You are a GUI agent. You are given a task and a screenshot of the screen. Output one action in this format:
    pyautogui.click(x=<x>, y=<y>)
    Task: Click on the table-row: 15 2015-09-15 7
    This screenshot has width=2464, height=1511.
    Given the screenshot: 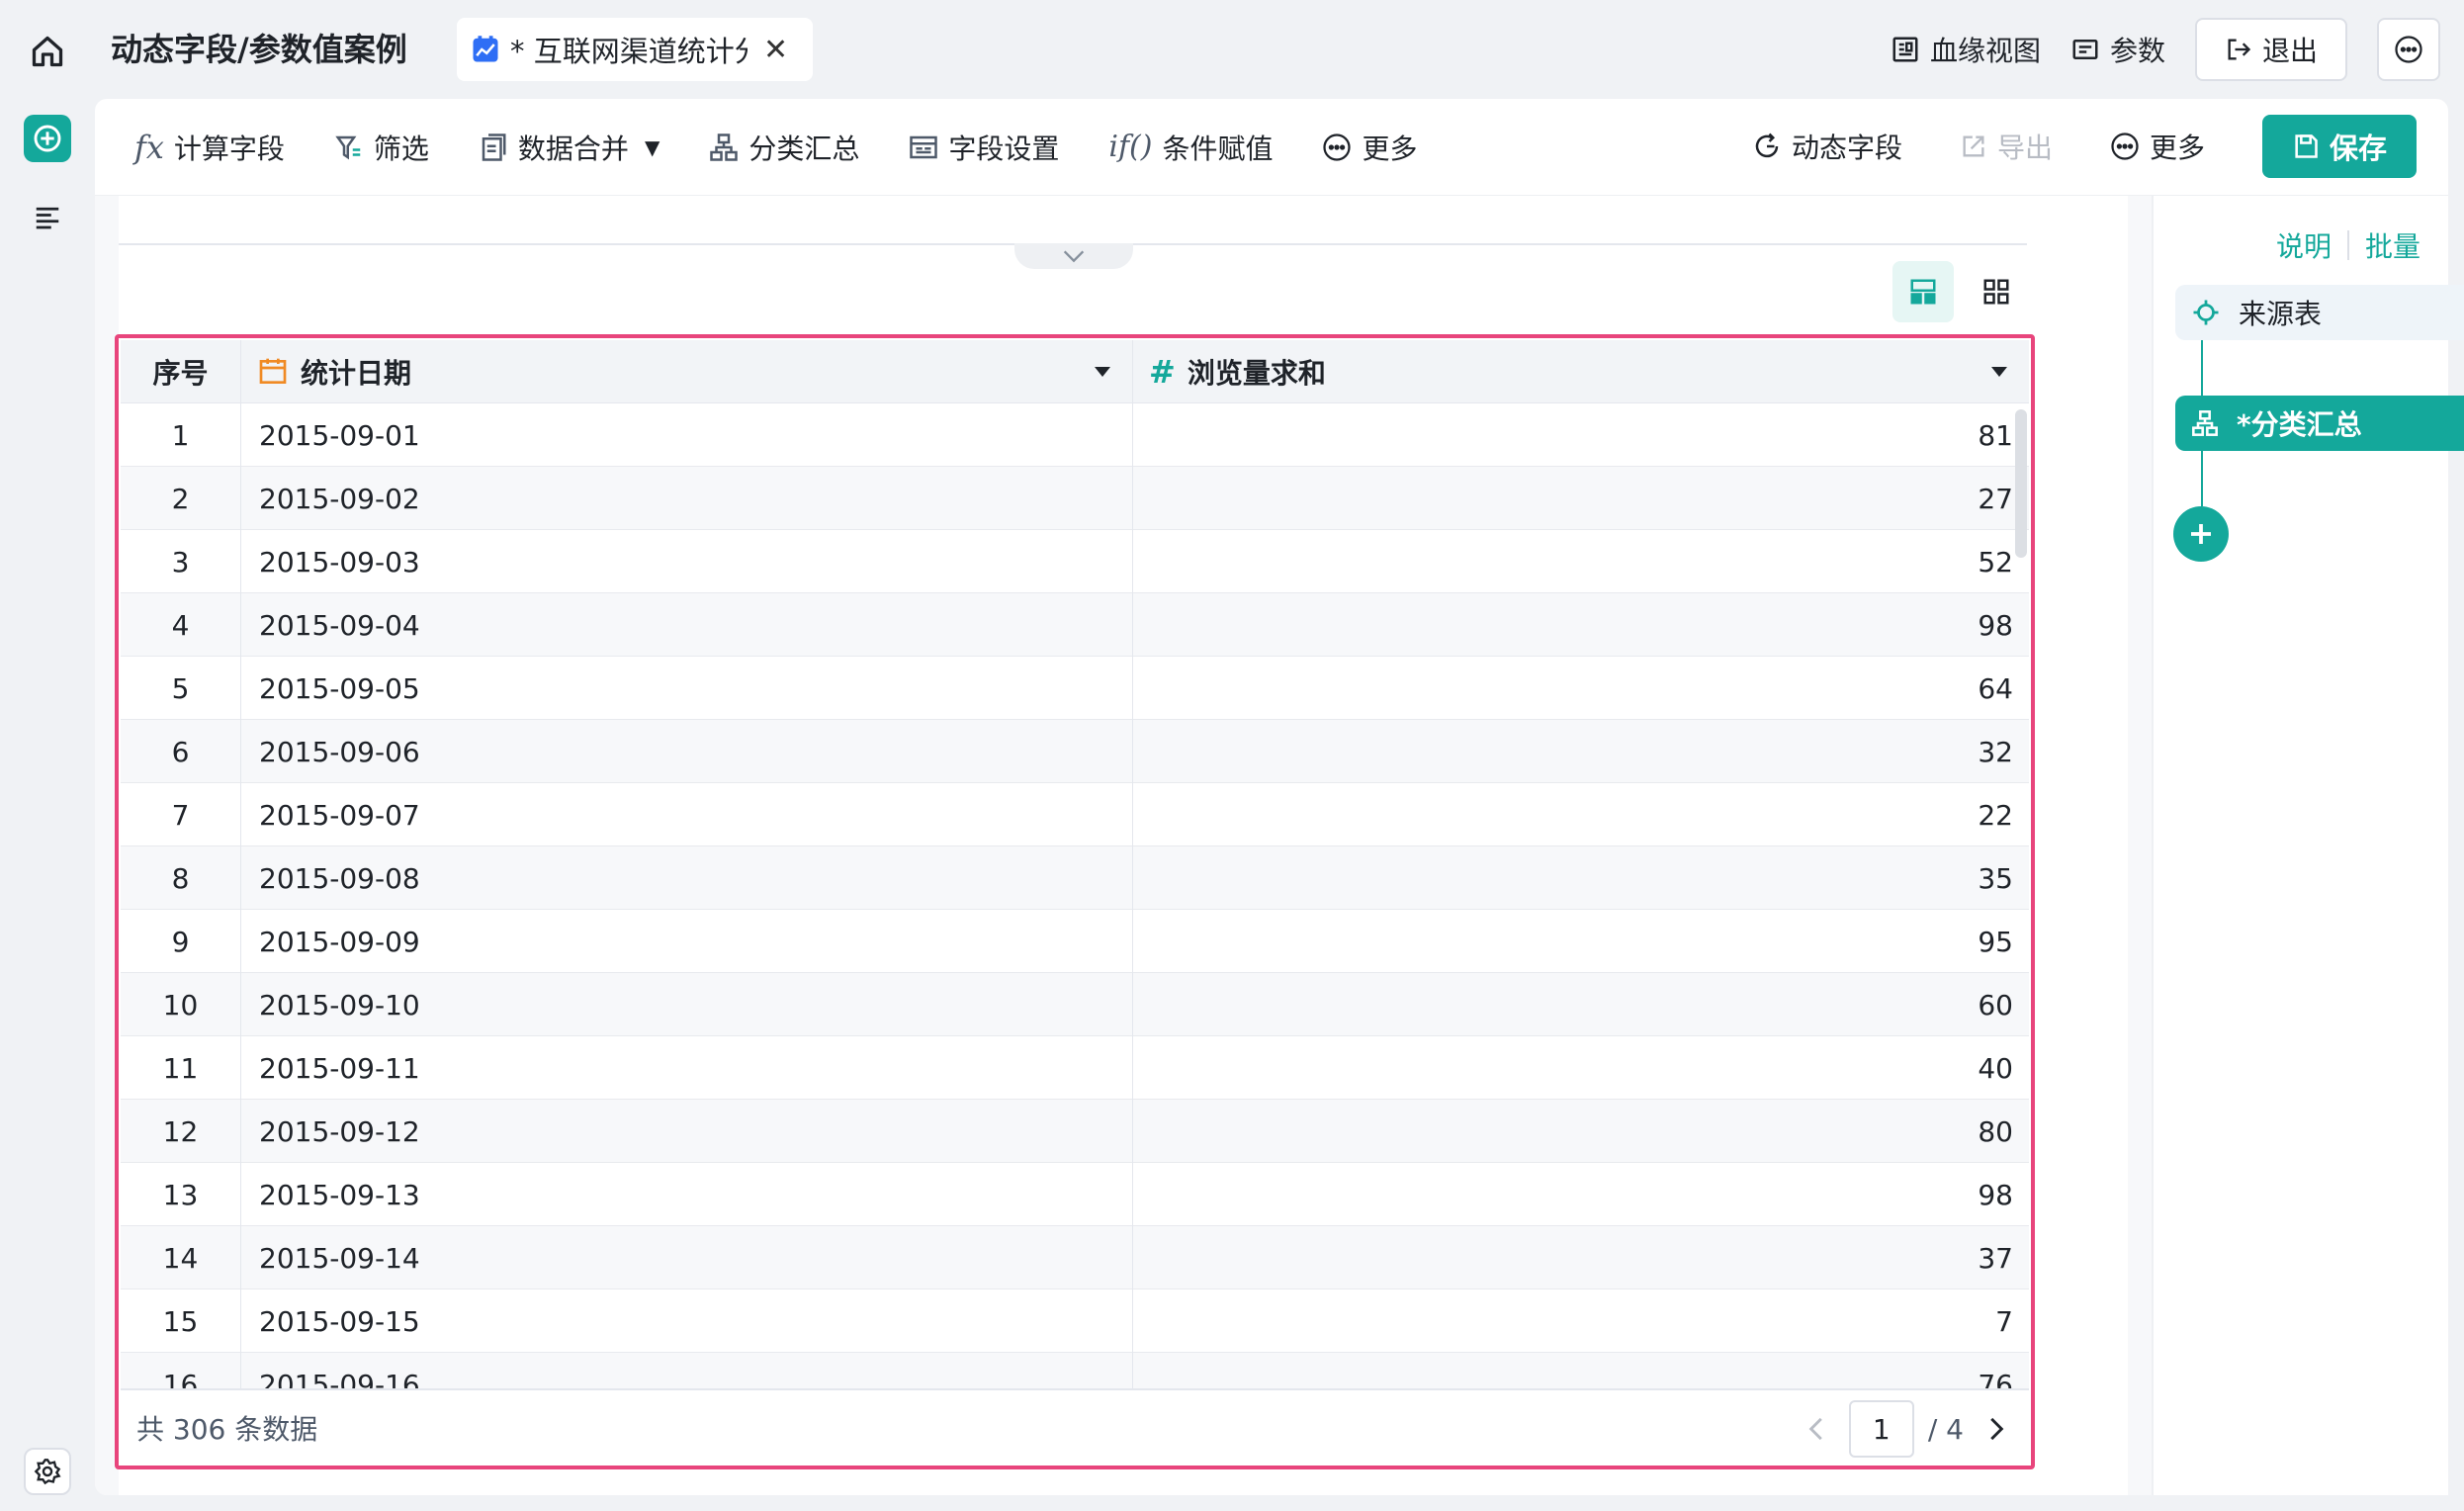 What is the action you would take?
    pyautogui.click(x=1075, y=1321)
    